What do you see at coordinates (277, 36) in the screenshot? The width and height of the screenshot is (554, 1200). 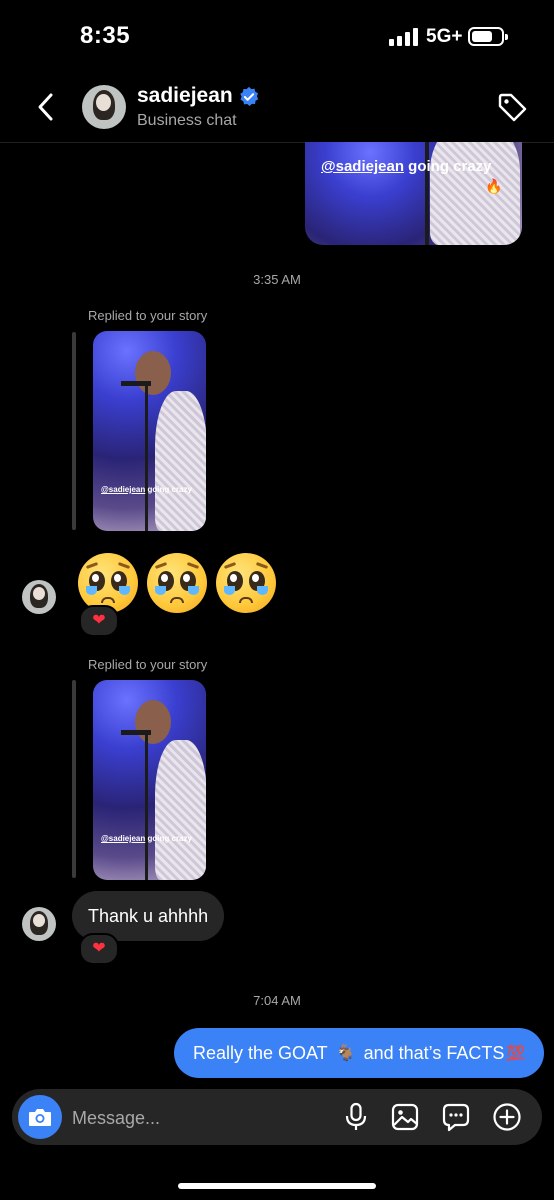 I see `status-bar: 8:35 5G+` at bounding box center [277, 36].